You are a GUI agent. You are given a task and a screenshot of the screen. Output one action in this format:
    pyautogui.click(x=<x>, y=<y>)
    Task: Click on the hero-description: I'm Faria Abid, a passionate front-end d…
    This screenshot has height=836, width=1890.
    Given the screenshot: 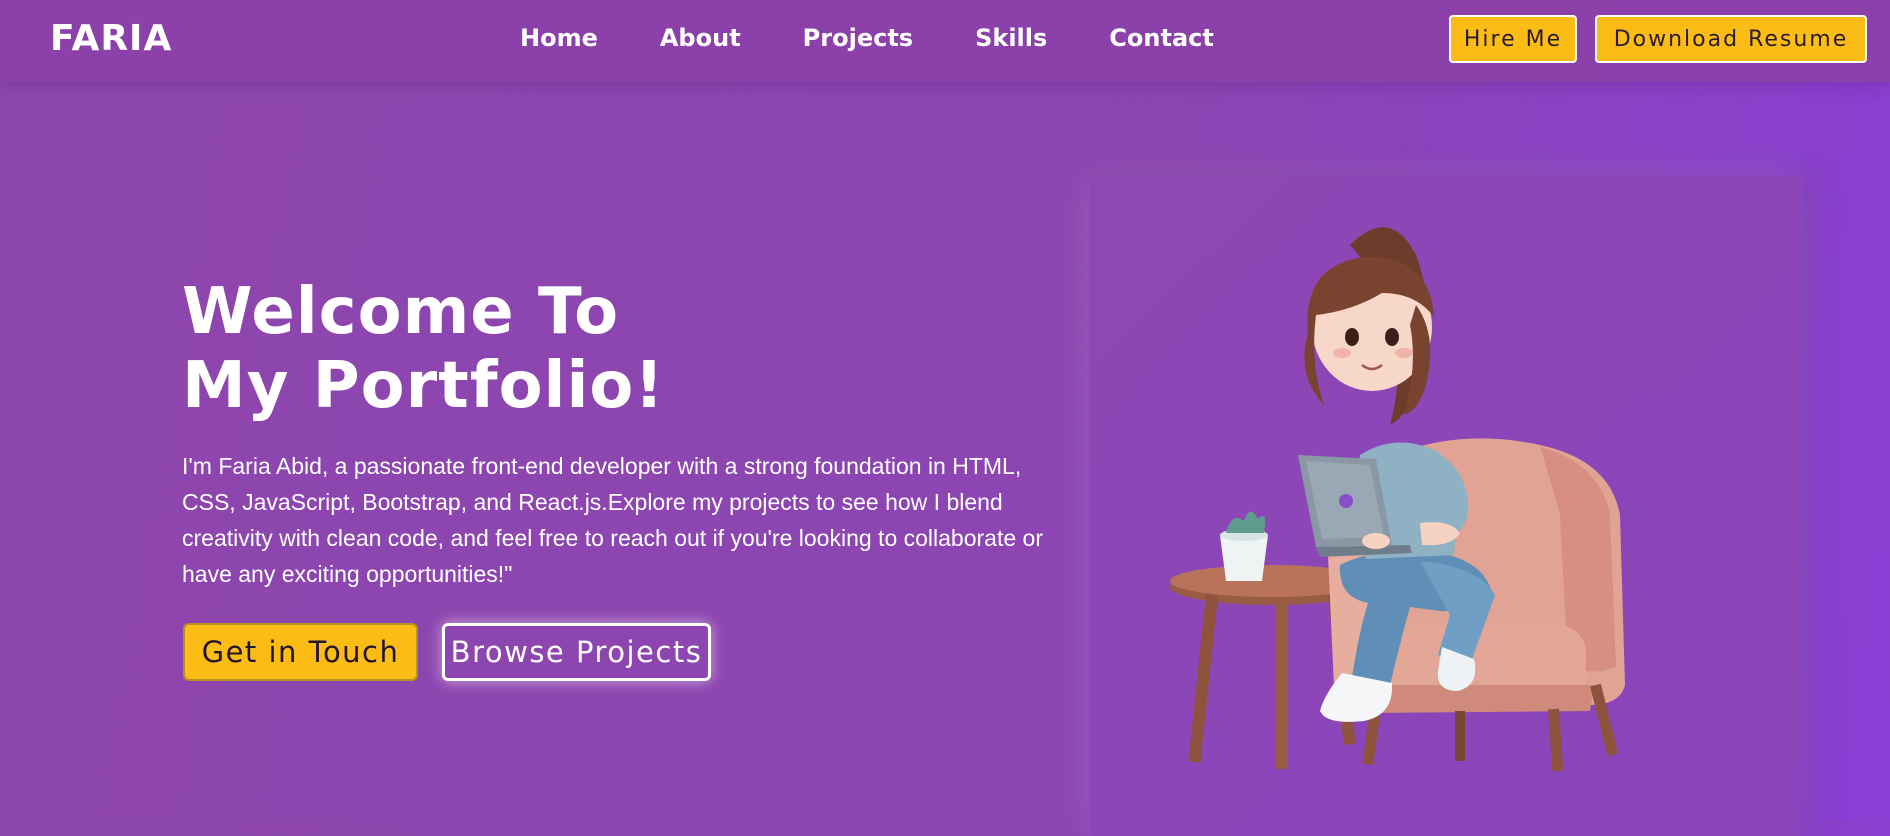 What is the action you would take?
    pyautogui.click(x=612, y=520)
    